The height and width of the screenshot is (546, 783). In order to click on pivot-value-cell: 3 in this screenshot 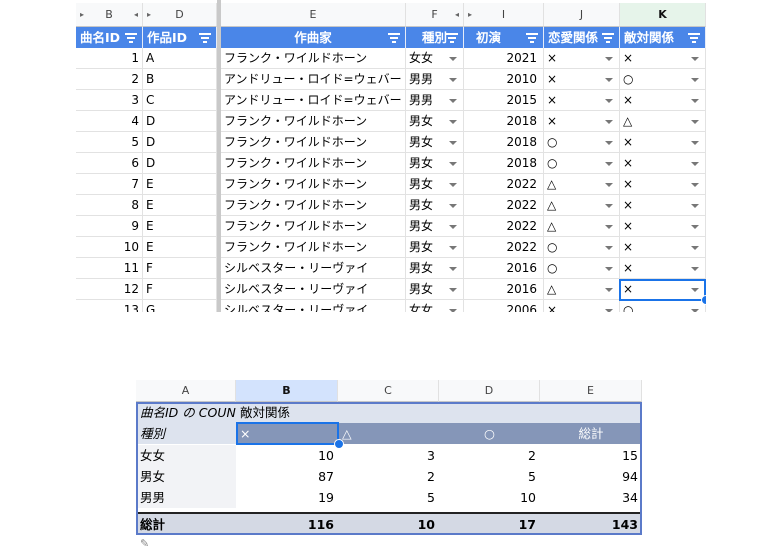, I will do `click(388, 455)`.